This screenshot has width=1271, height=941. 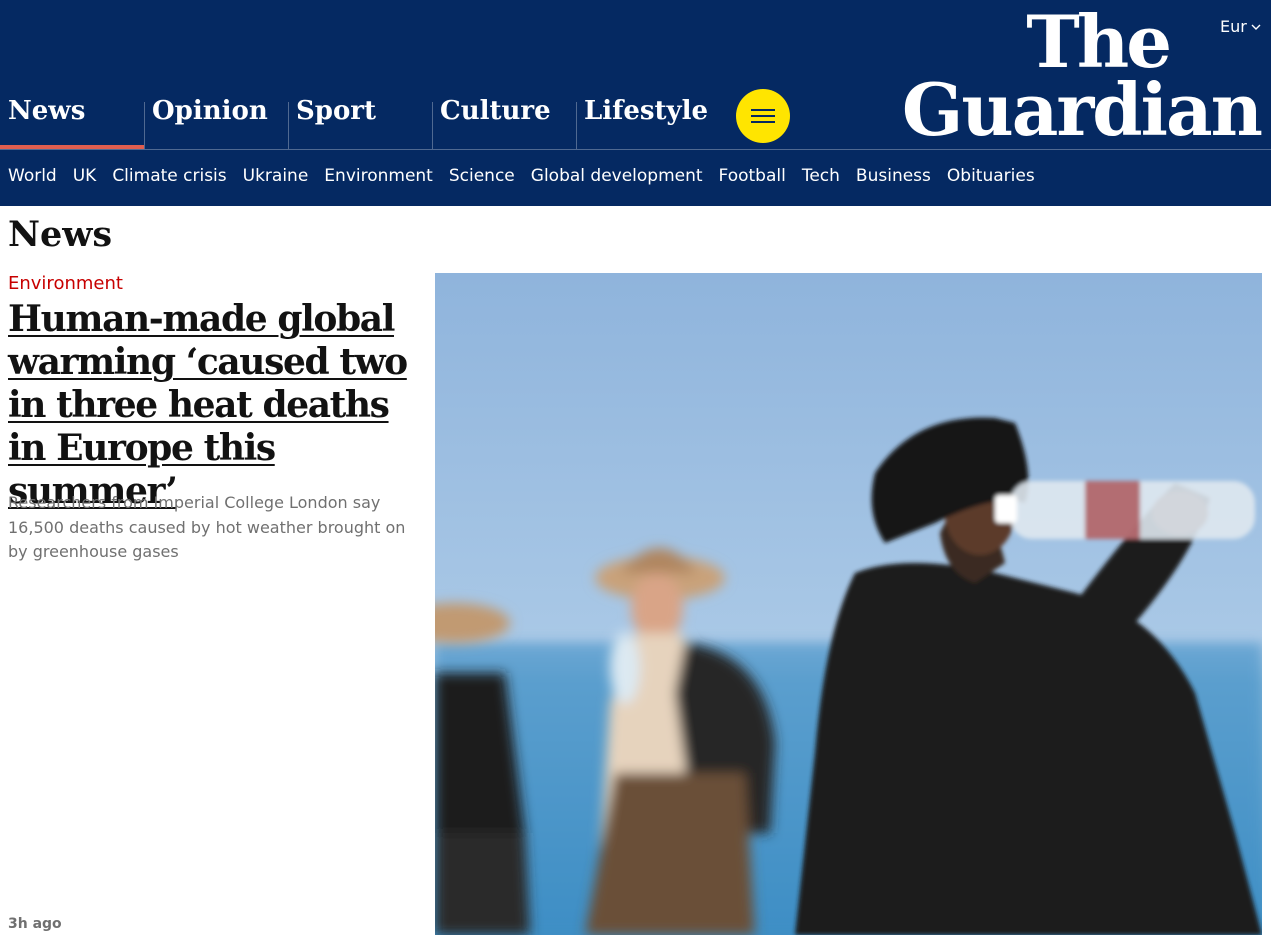 I want to click on pillar-sport: Sport, so click(x=360, y=118).